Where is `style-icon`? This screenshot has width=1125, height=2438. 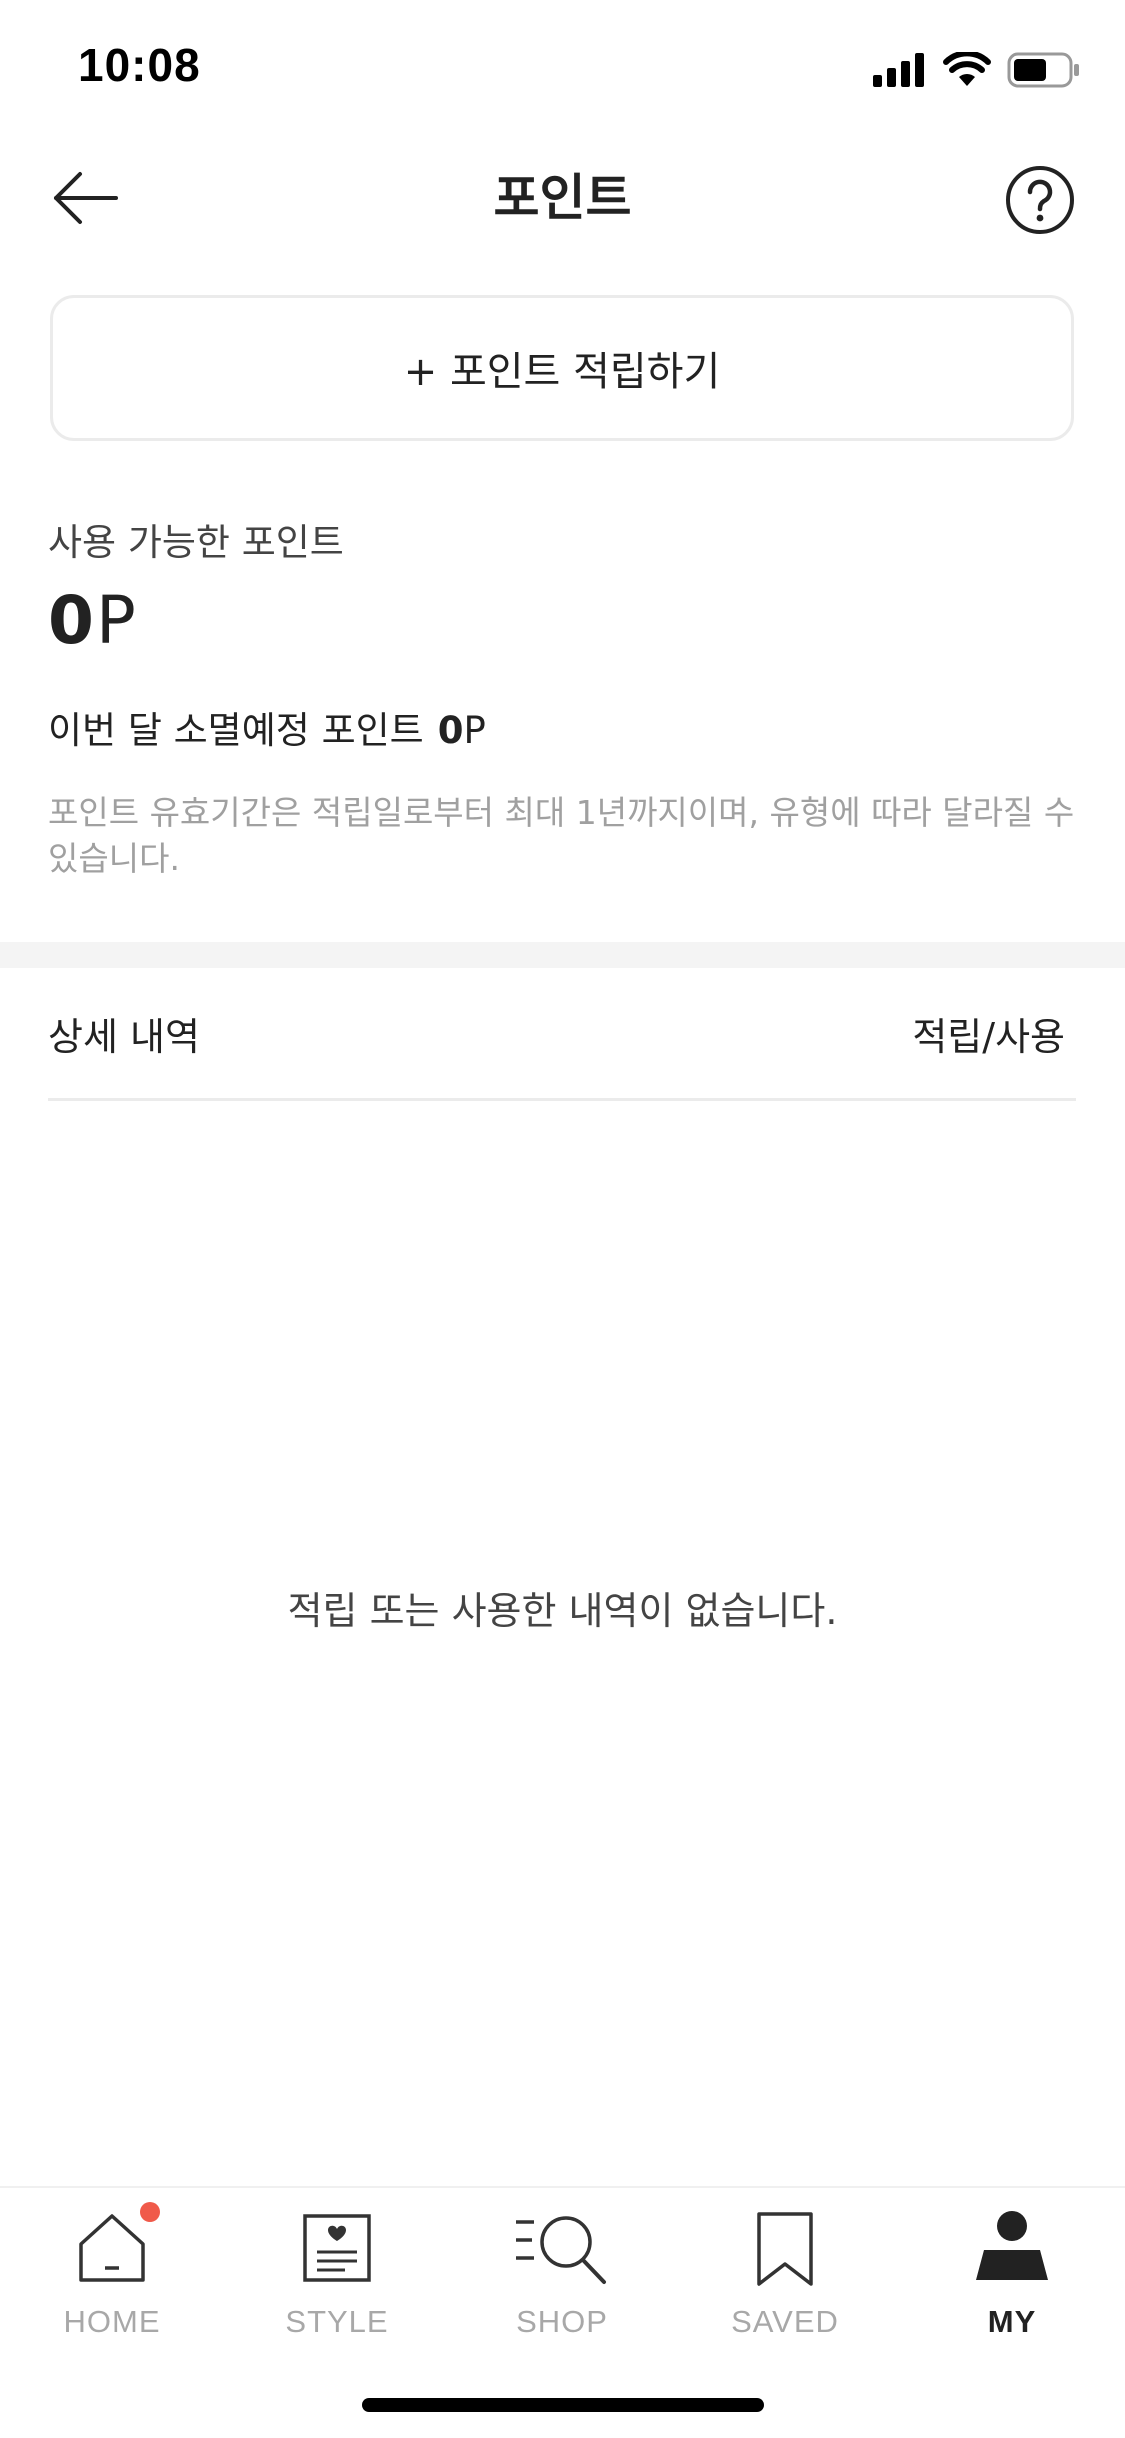
style-icon is located at coordinates (337, 2248).